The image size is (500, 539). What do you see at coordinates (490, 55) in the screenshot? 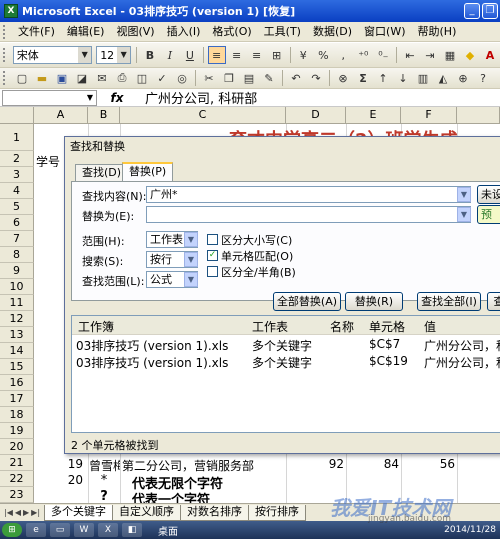
I see `font-color-icon: A` at bounding box center [490, 55].